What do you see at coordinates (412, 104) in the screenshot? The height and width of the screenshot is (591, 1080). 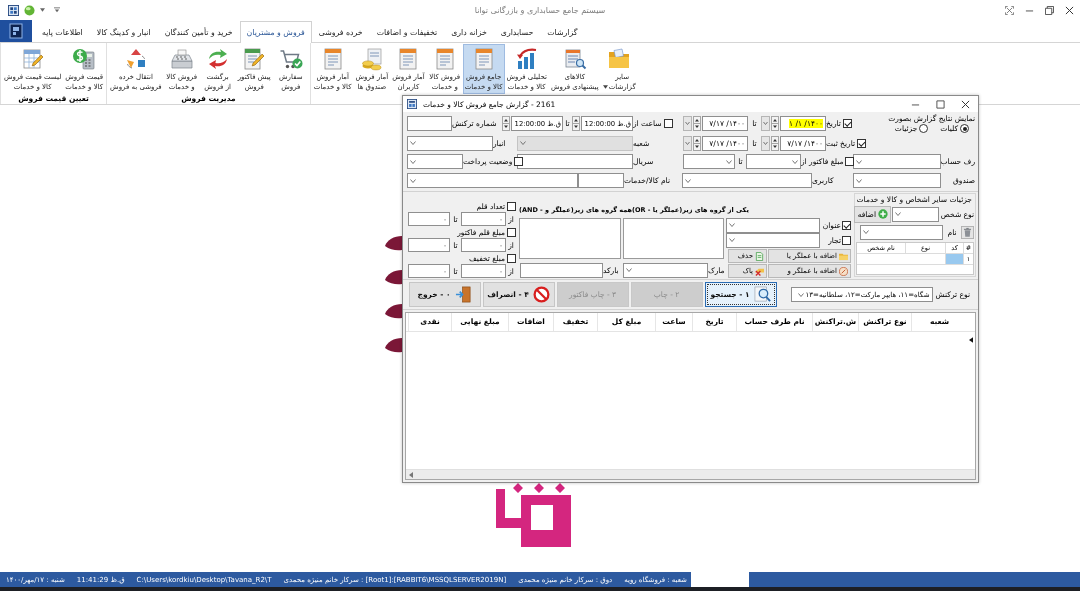 I see `window-icon` at bounding box center [412, 104].